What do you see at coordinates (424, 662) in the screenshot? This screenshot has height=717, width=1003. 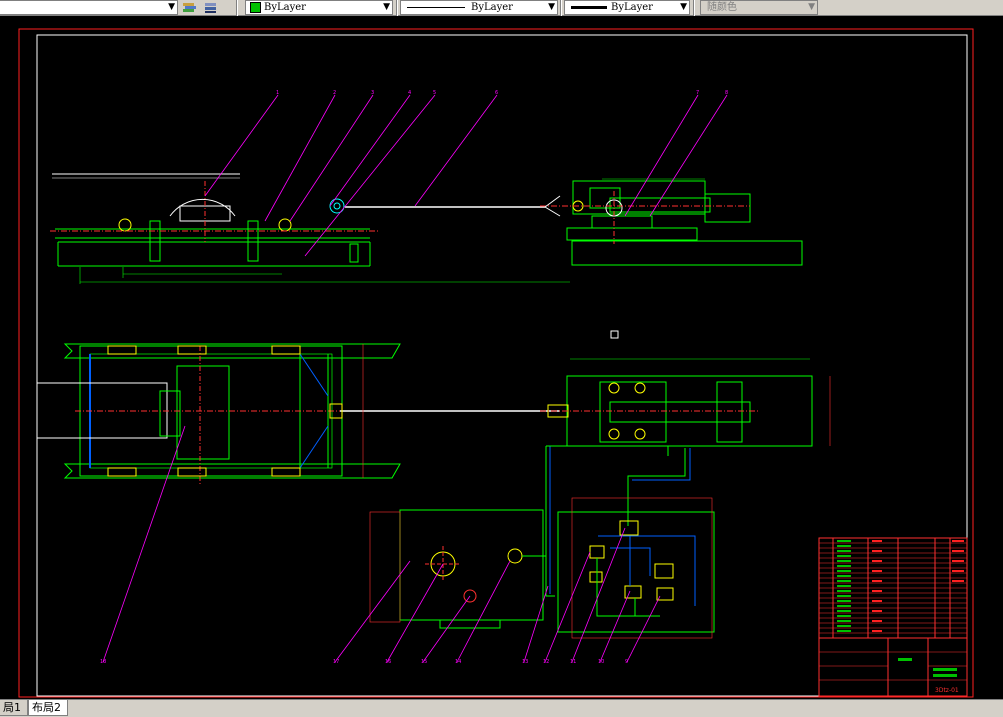 I see `part-number-label: 15` at bounding box center [424, 662].